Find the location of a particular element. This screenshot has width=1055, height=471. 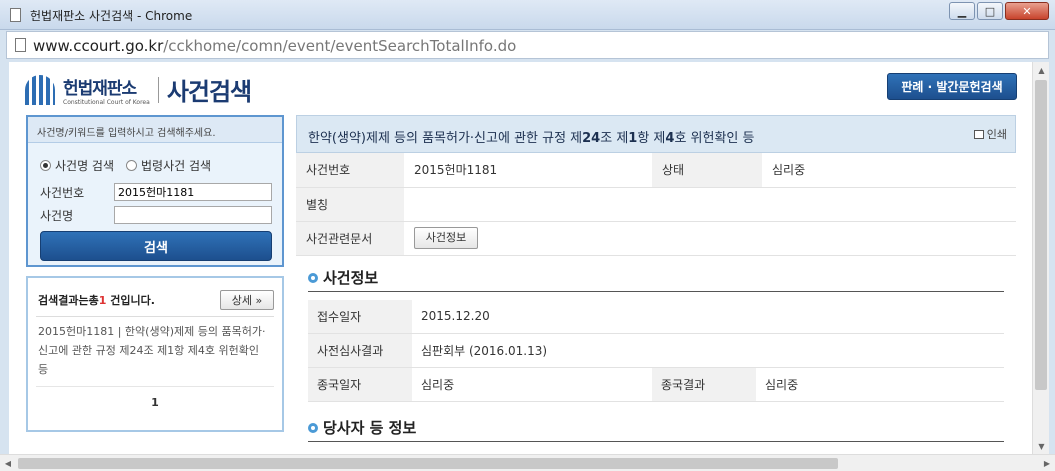

table-row: 사건번호 2015헌마1181 상태 심리중 is located at coordinates (656, 170).